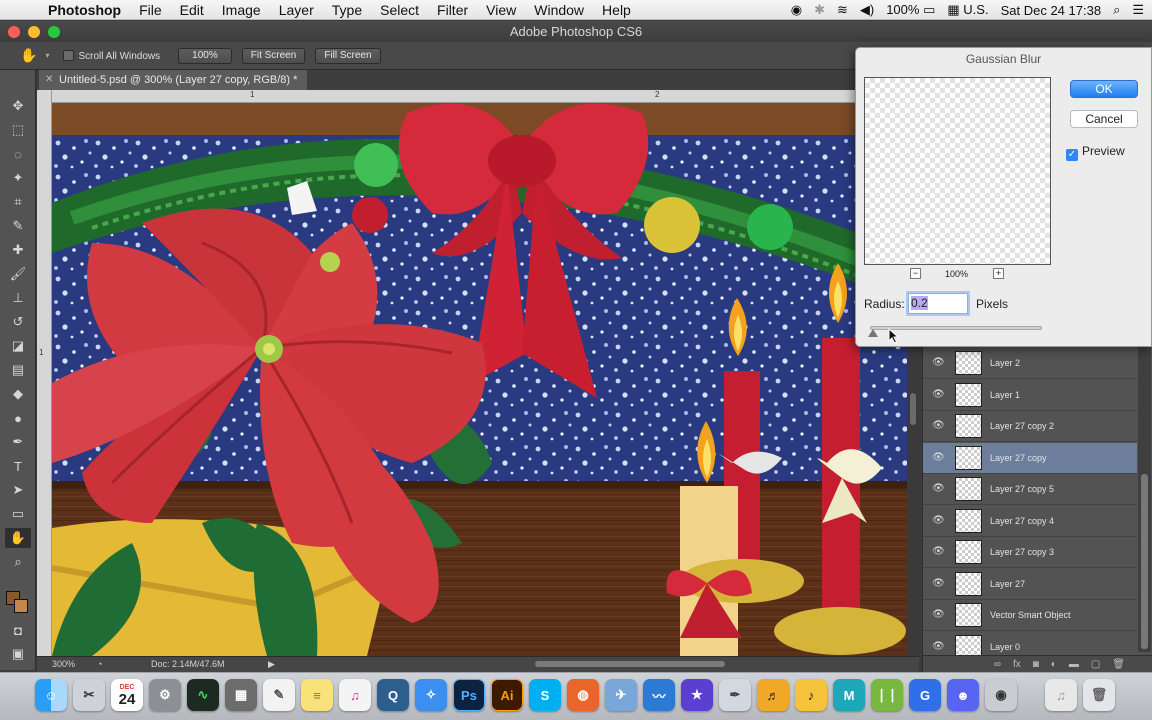 Image resolution: width=1152 pixels, height=720 pixels. I want to click on hand-tool-icon: ✋, so click(18, 538).